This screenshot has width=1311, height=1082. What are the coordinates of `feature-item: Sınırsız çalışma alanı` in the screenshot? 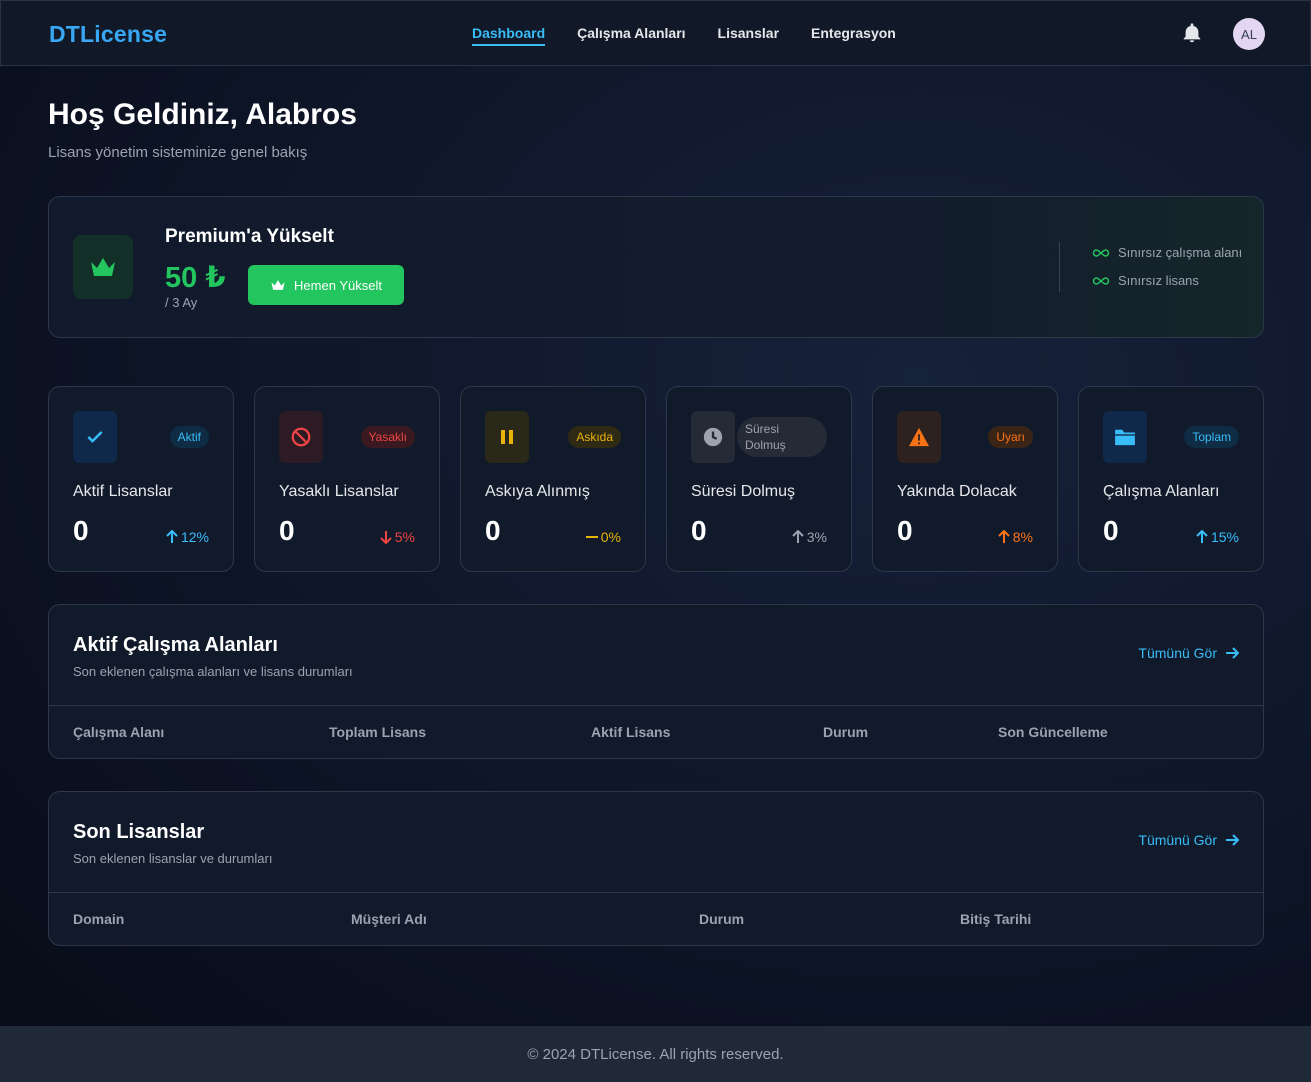 It's located at (1167, 252).